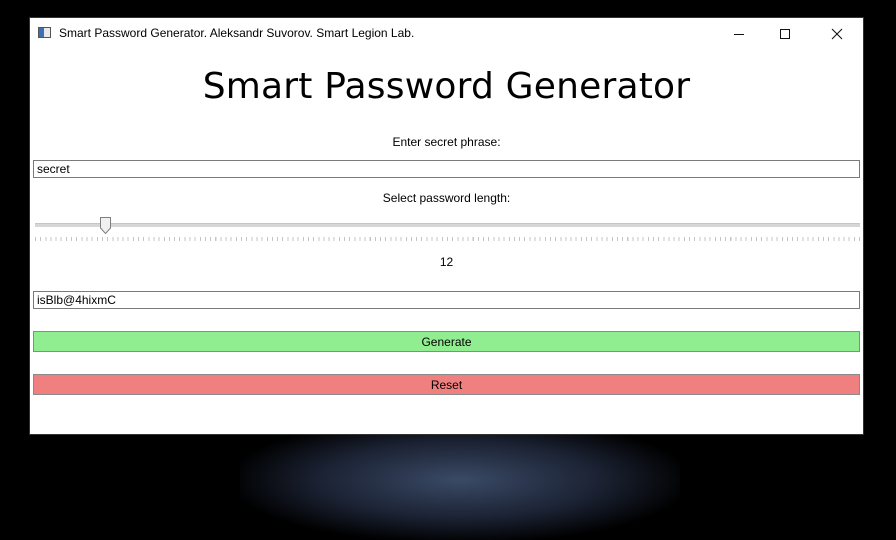 The height and width of the screenshot is (540, 896). Describe the element at coordinates (446, 341) in the screenshot. I see `generate-button: Generate` at that location.